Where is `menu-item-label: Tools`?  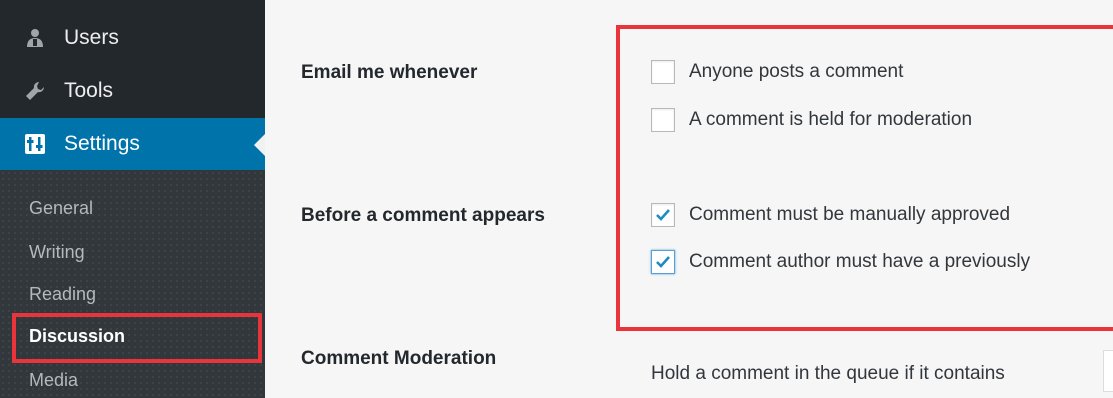 menu-item-label: Tools is located at coordinates (89, 90).